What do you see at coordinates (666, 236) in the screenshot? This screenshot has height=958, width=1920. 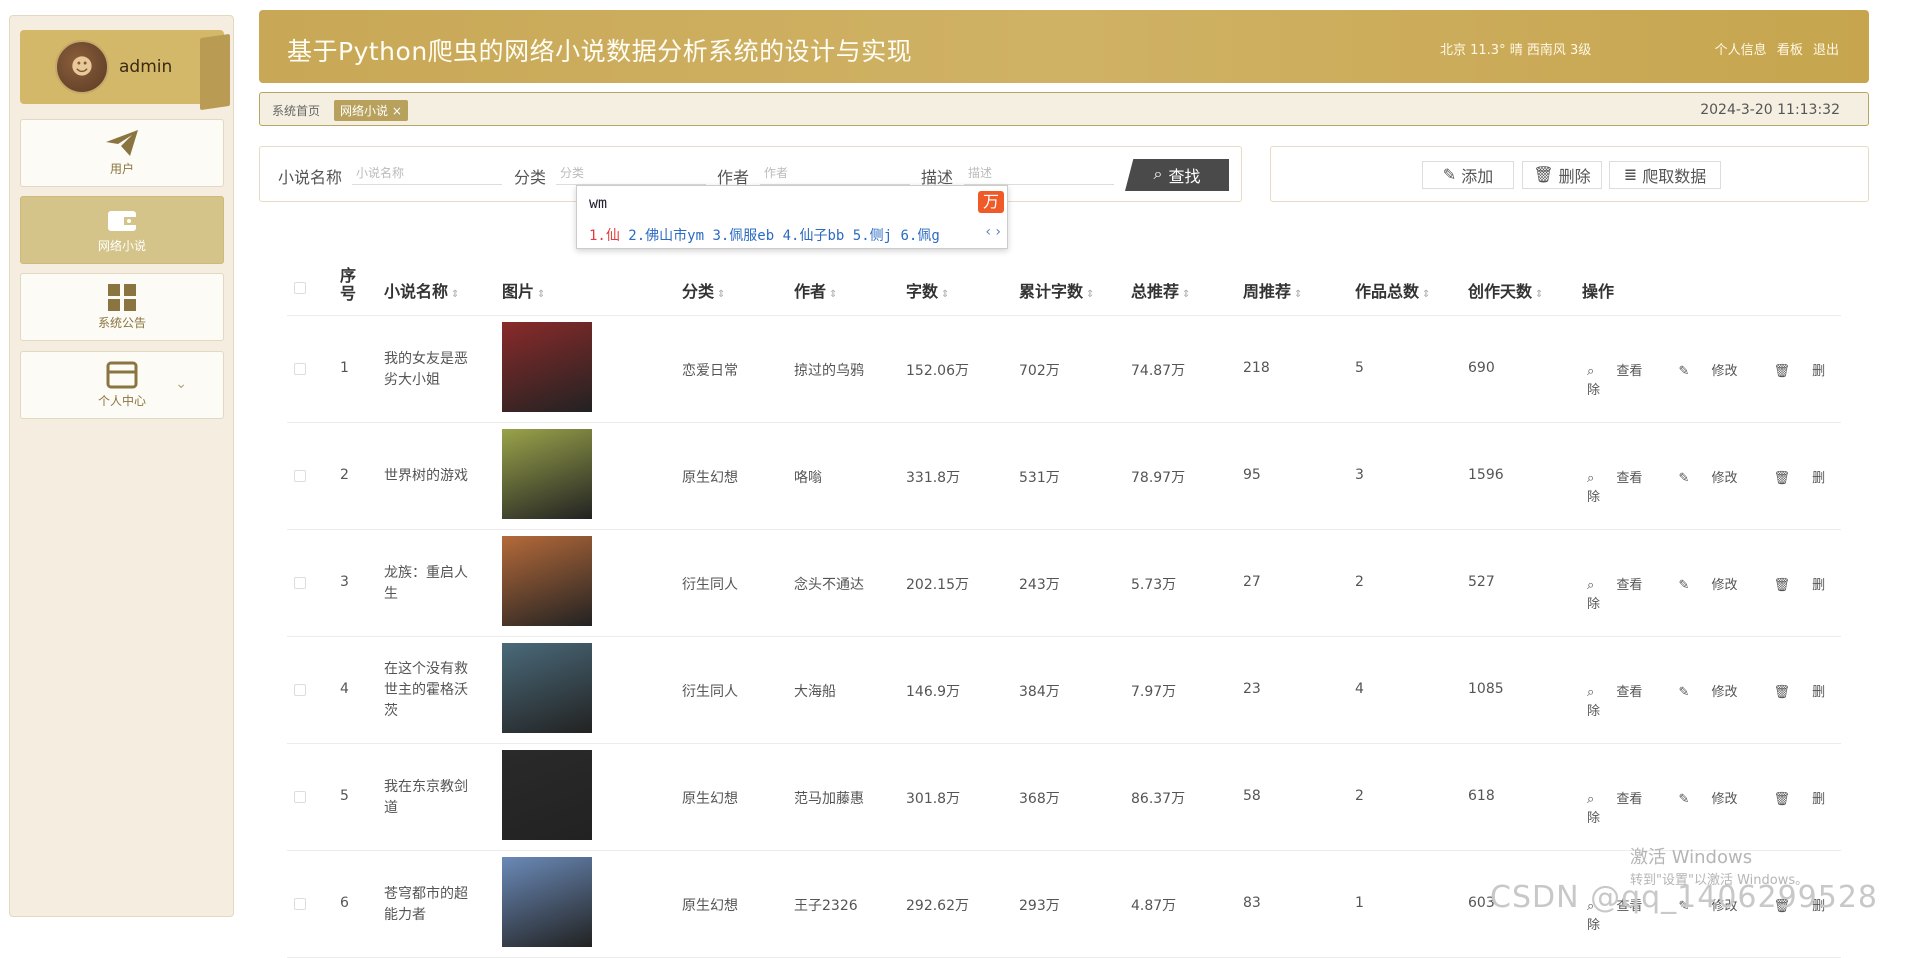 I see `ime-candidate: 2.佛山市ym` at bounding box center [666, 236].